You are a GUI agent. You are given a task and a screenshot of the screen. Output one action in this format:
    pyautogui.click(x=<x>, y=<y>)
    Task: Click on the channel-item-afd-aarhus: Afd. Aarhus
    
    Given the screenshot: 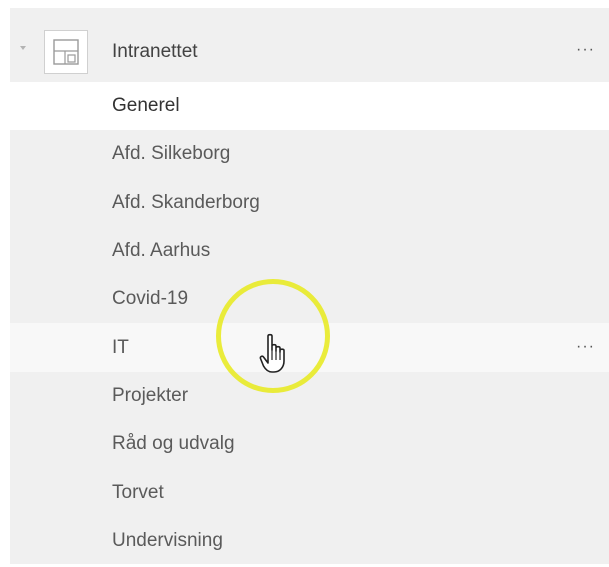 What is the action you would take?
    pyautogui.click(x=309, y=251)
    